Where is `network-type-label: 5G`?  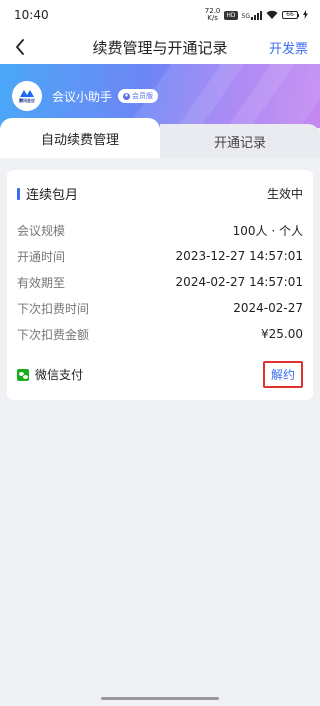
network-type-label: 5G is located at coordinates (245, 16).